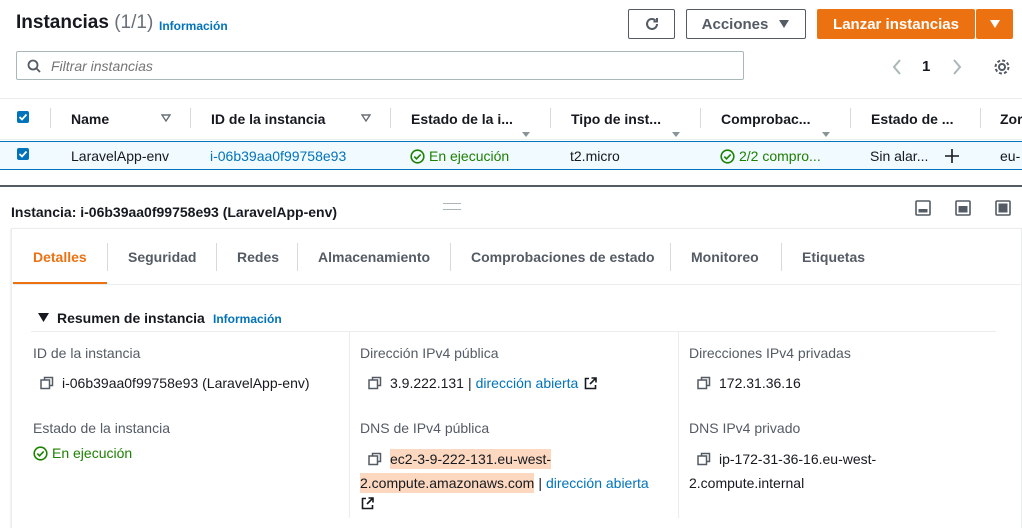  I want to click on instance-state-label: Estado de la instancia, so click(101, 428).